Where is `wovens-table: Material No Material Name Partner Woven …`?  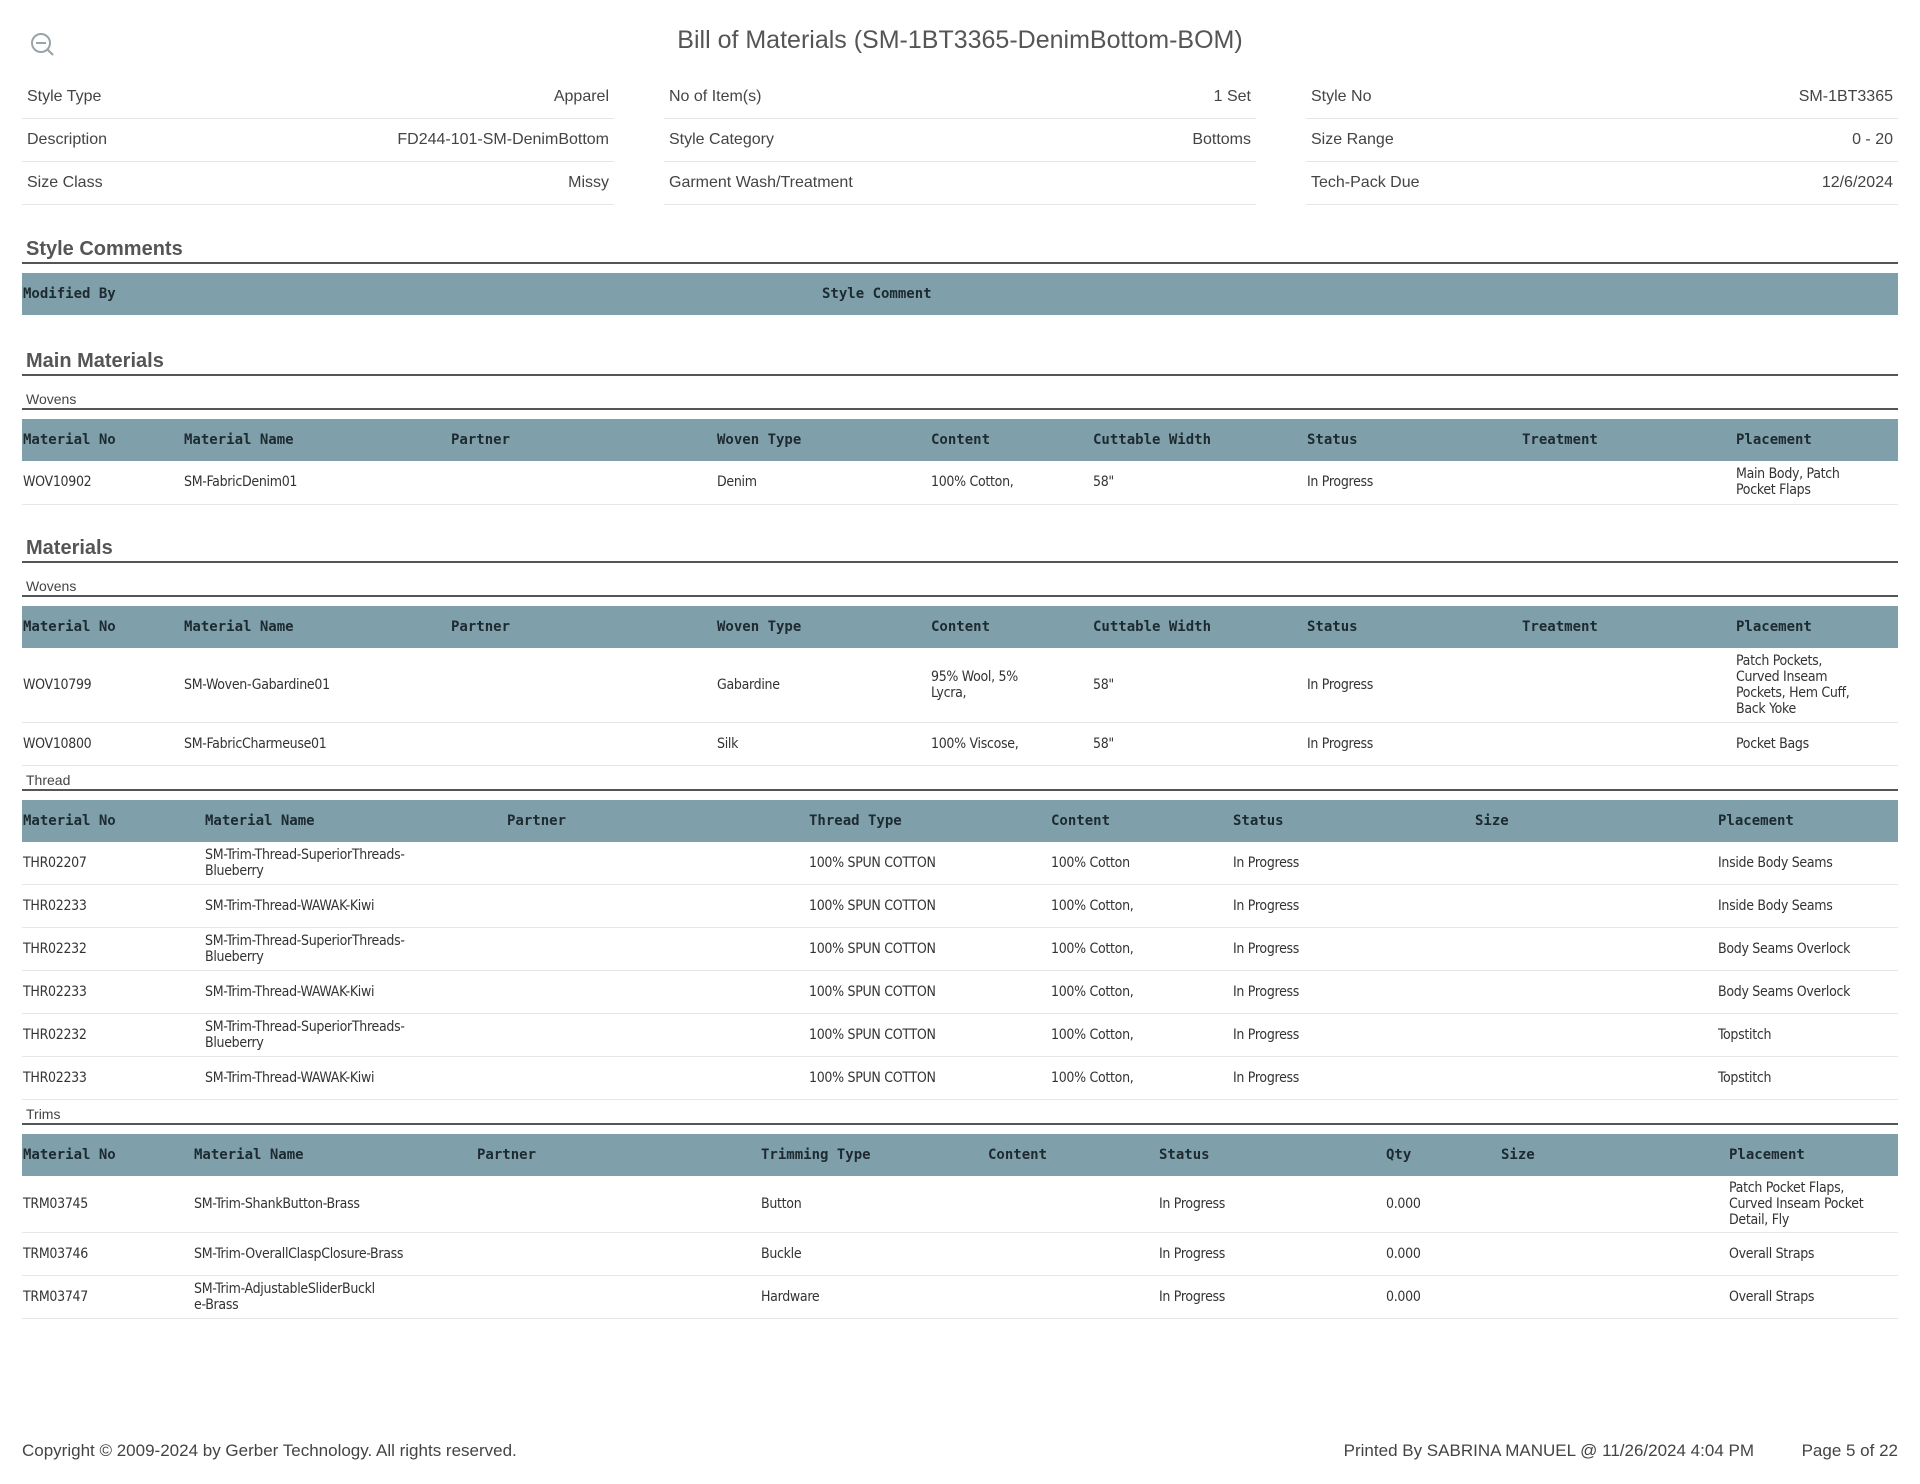 wovens-table: Material No Material Name Partner Woven … is located at coordinates (960, 686).